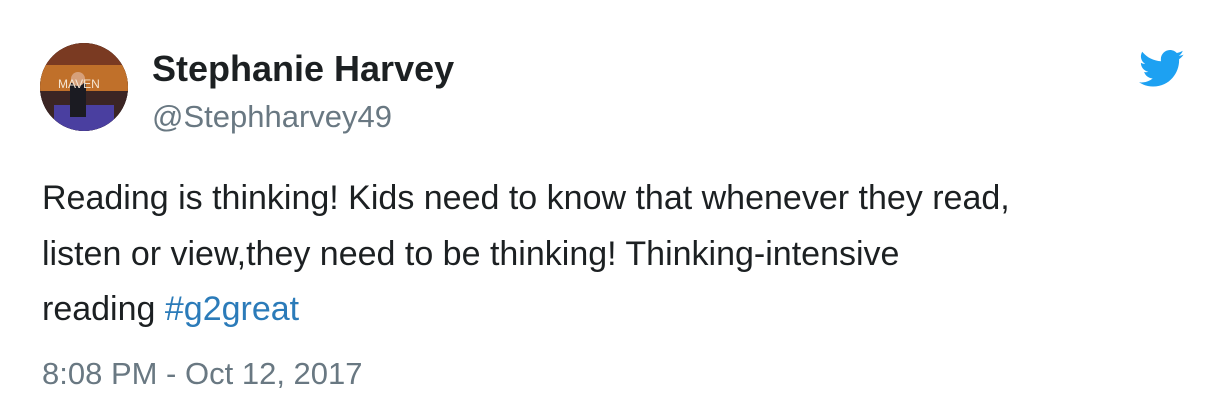 The image size is (1232, 414). I want to click on author-name: Stephanie Harvey, so click(303, 69).